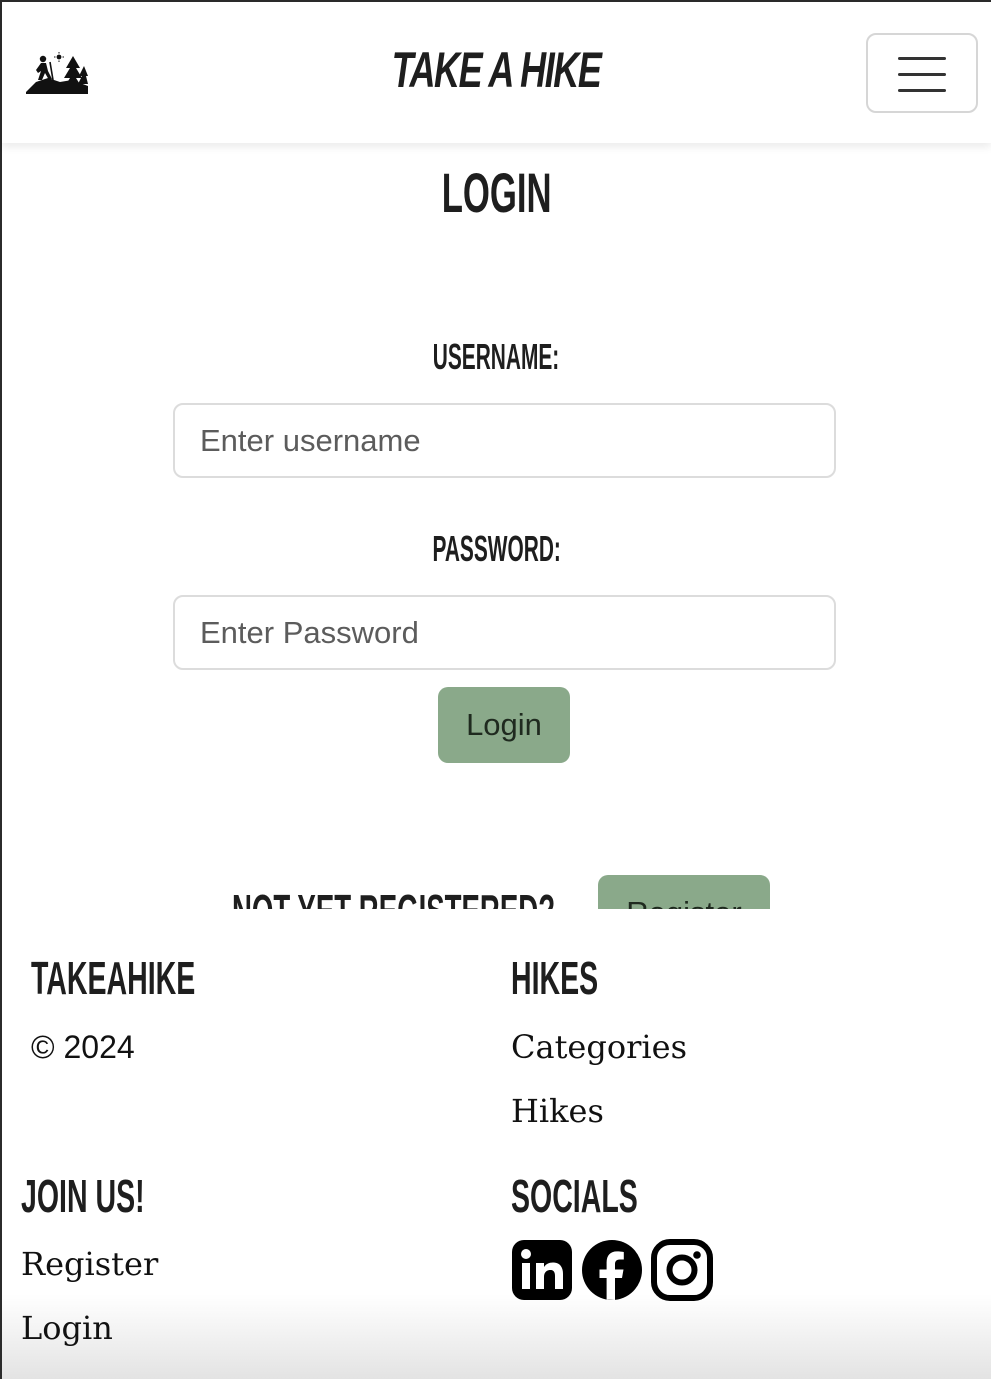 The width and height of the screenshot is (991, 1379). I want to click on username-input, so click(504, 440).